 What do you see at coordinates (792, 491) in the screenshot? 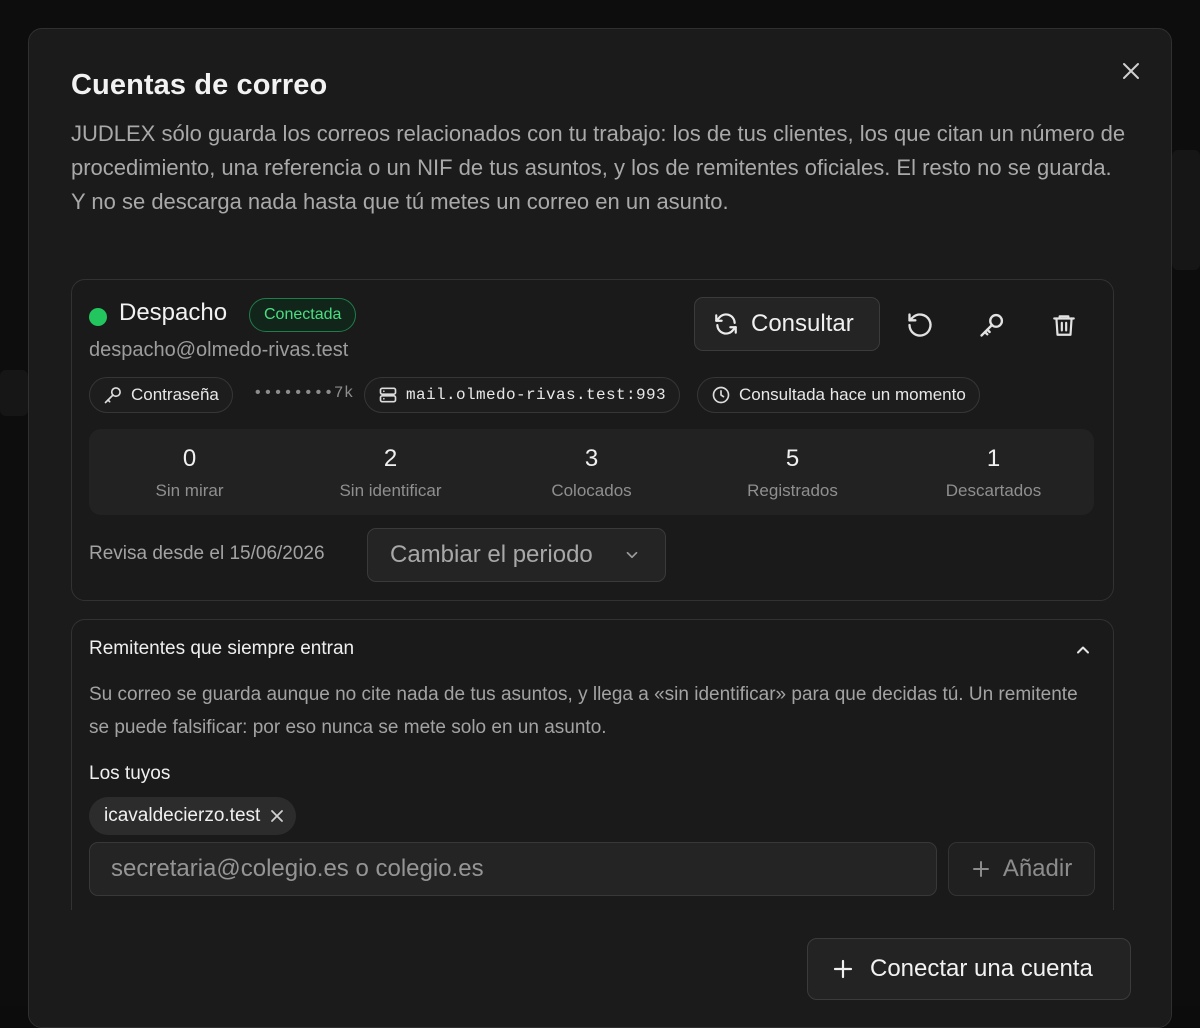
I see `stat-label: Registrados` at bounding box center [792, 491].